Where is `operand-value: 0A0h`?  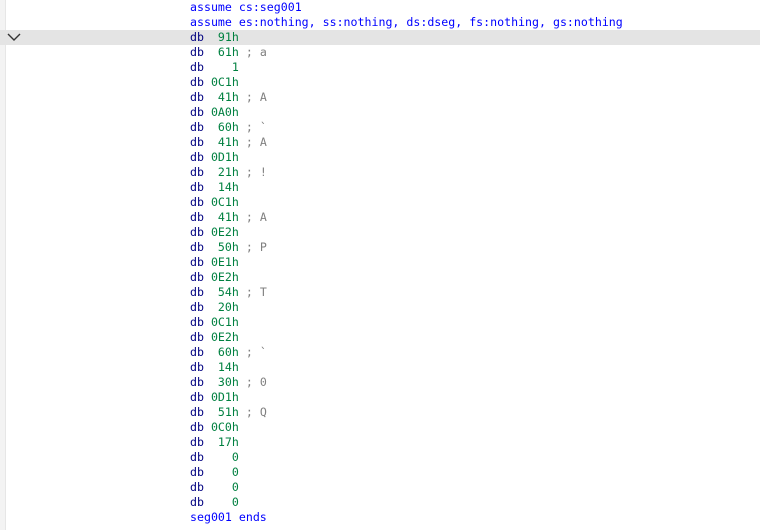
operand-value: 0A0h is located at coordinates (224, 112).